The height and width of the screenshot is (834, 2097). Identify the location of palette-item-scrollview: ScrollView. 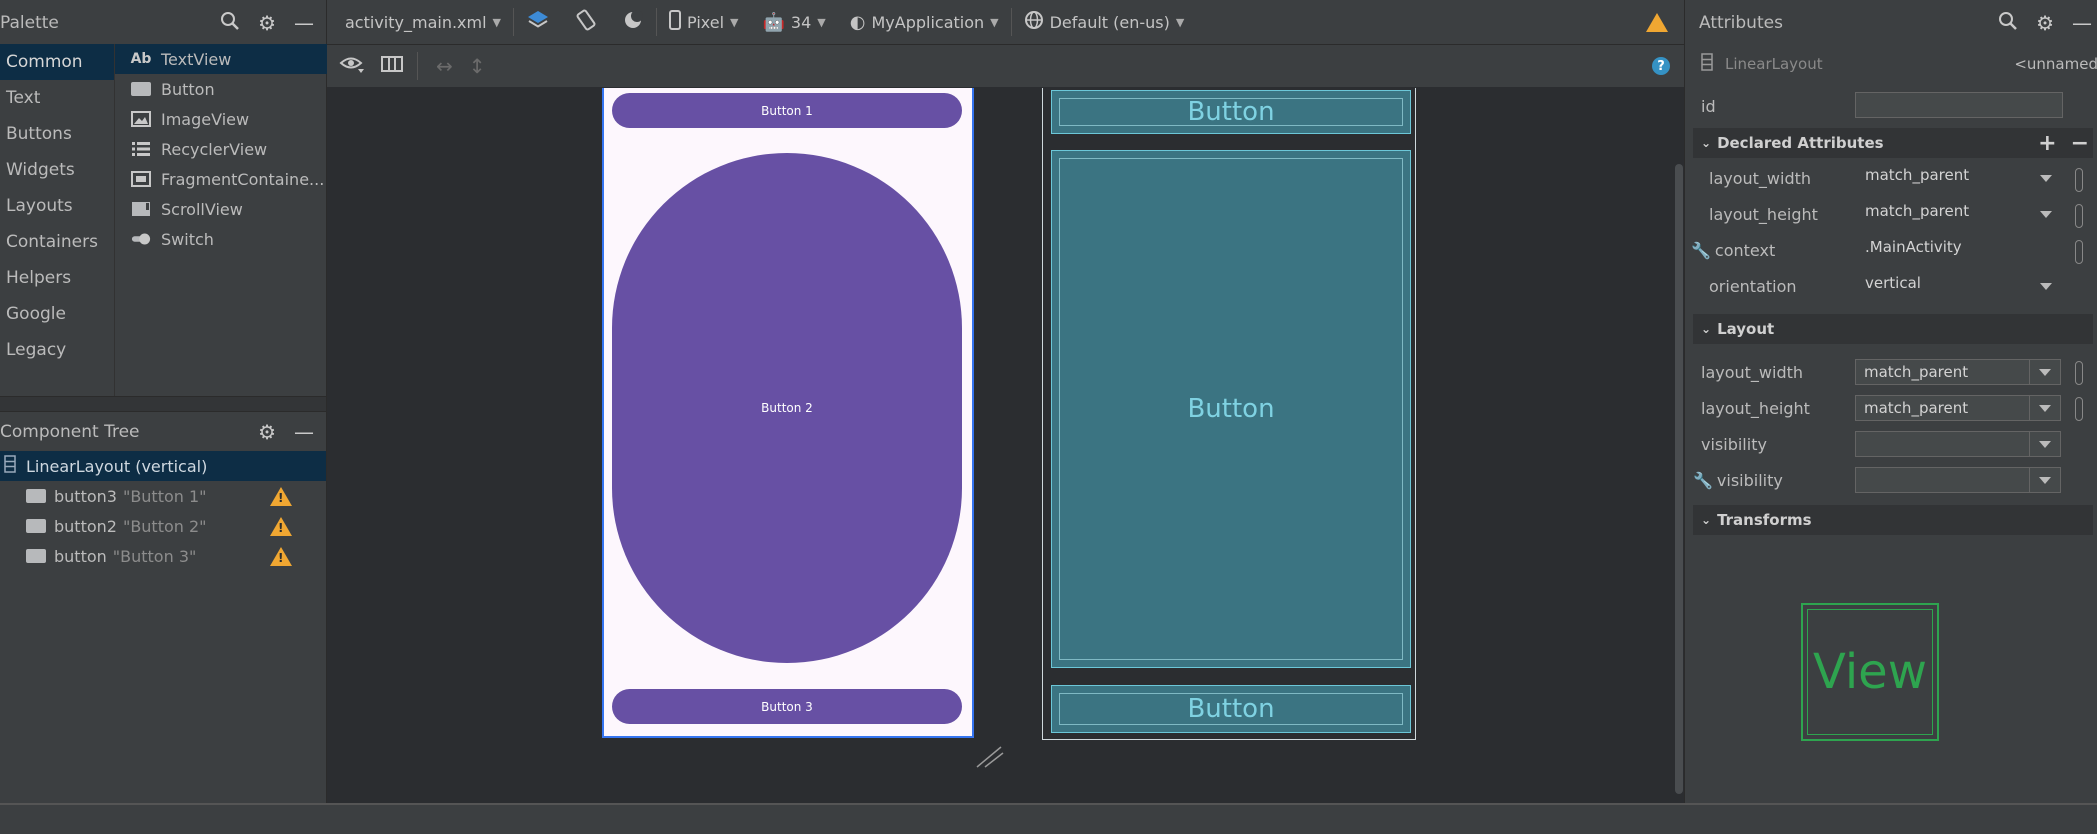
(221, 209).